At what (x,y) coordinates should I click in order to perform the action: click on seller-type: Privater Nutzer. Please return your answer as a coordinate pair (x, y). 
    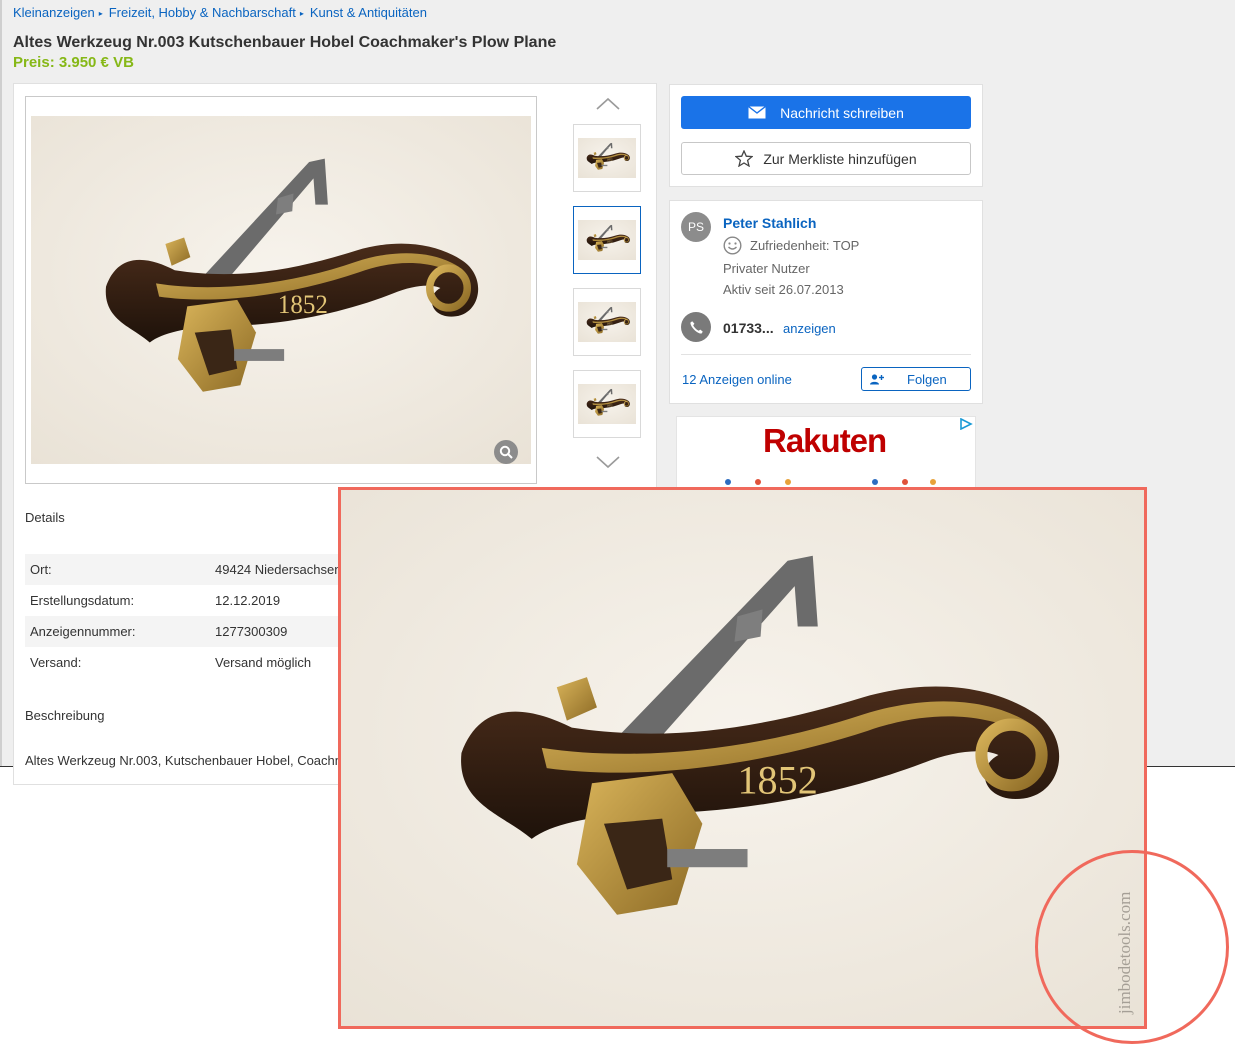
    Looking at the image, I should click on (766, 268).